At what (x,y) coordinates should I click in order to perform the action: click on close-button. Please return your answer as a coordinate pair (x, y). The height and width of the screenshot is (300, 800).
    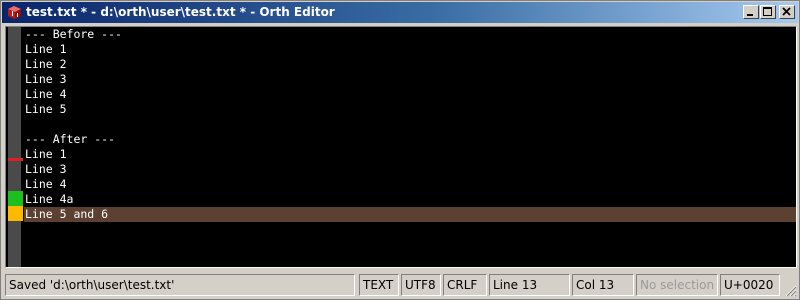
    Looking at the image, I should click on (787, 12).